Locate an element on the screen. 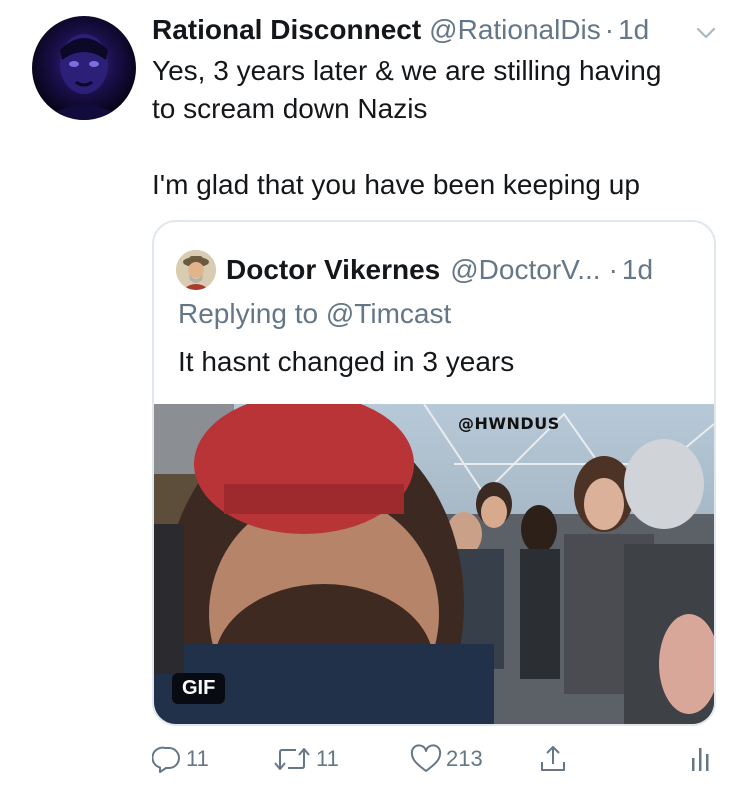  quoted-tweet-text: It hasnt changed in 3 years is located at coordinates (346, 361).